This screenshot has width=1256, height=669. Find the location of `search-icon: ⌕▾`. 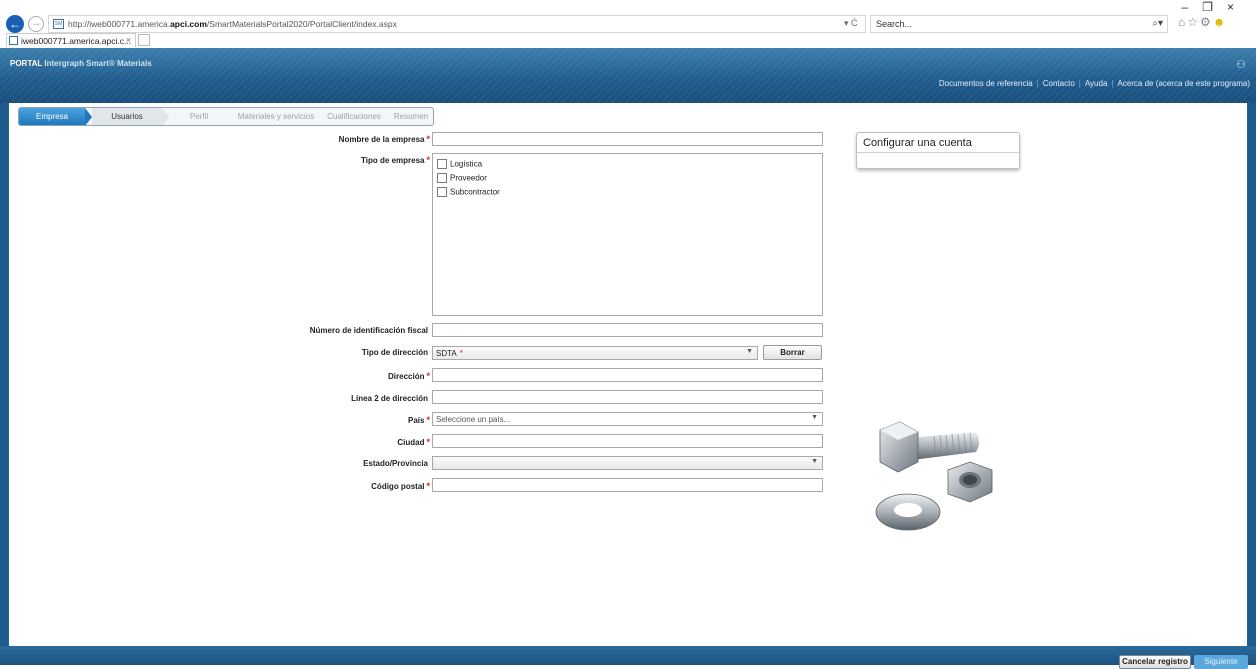

search-icon: ⌕▾ is located at coordinates (1157, 23).